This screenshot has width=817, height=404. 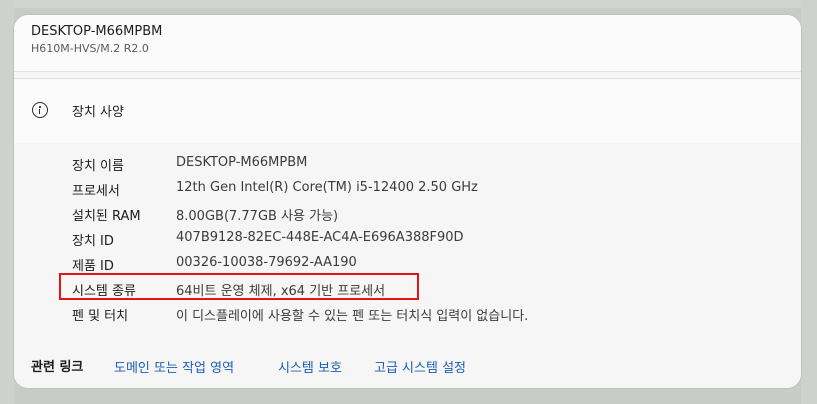 What do you see at coordinates (97, 31) in the screenshot?
I see `device-name: DESKTOP-M66MPBM` at bounding box center [97, 31].